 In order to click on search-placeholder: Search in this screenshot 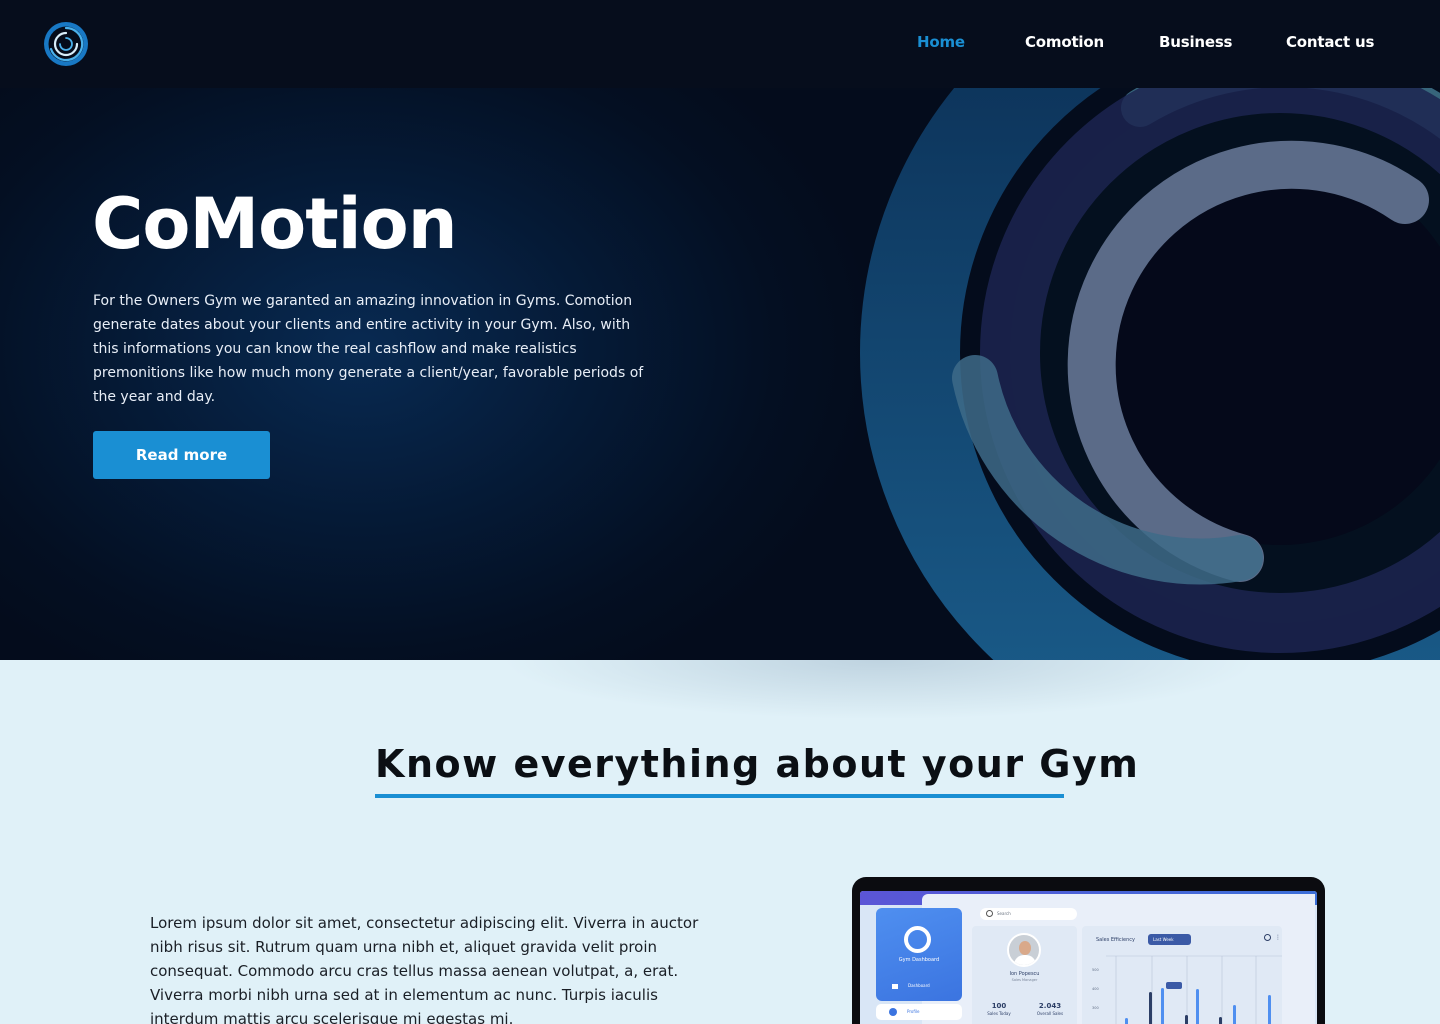, I will do `click(1004, 913)`.